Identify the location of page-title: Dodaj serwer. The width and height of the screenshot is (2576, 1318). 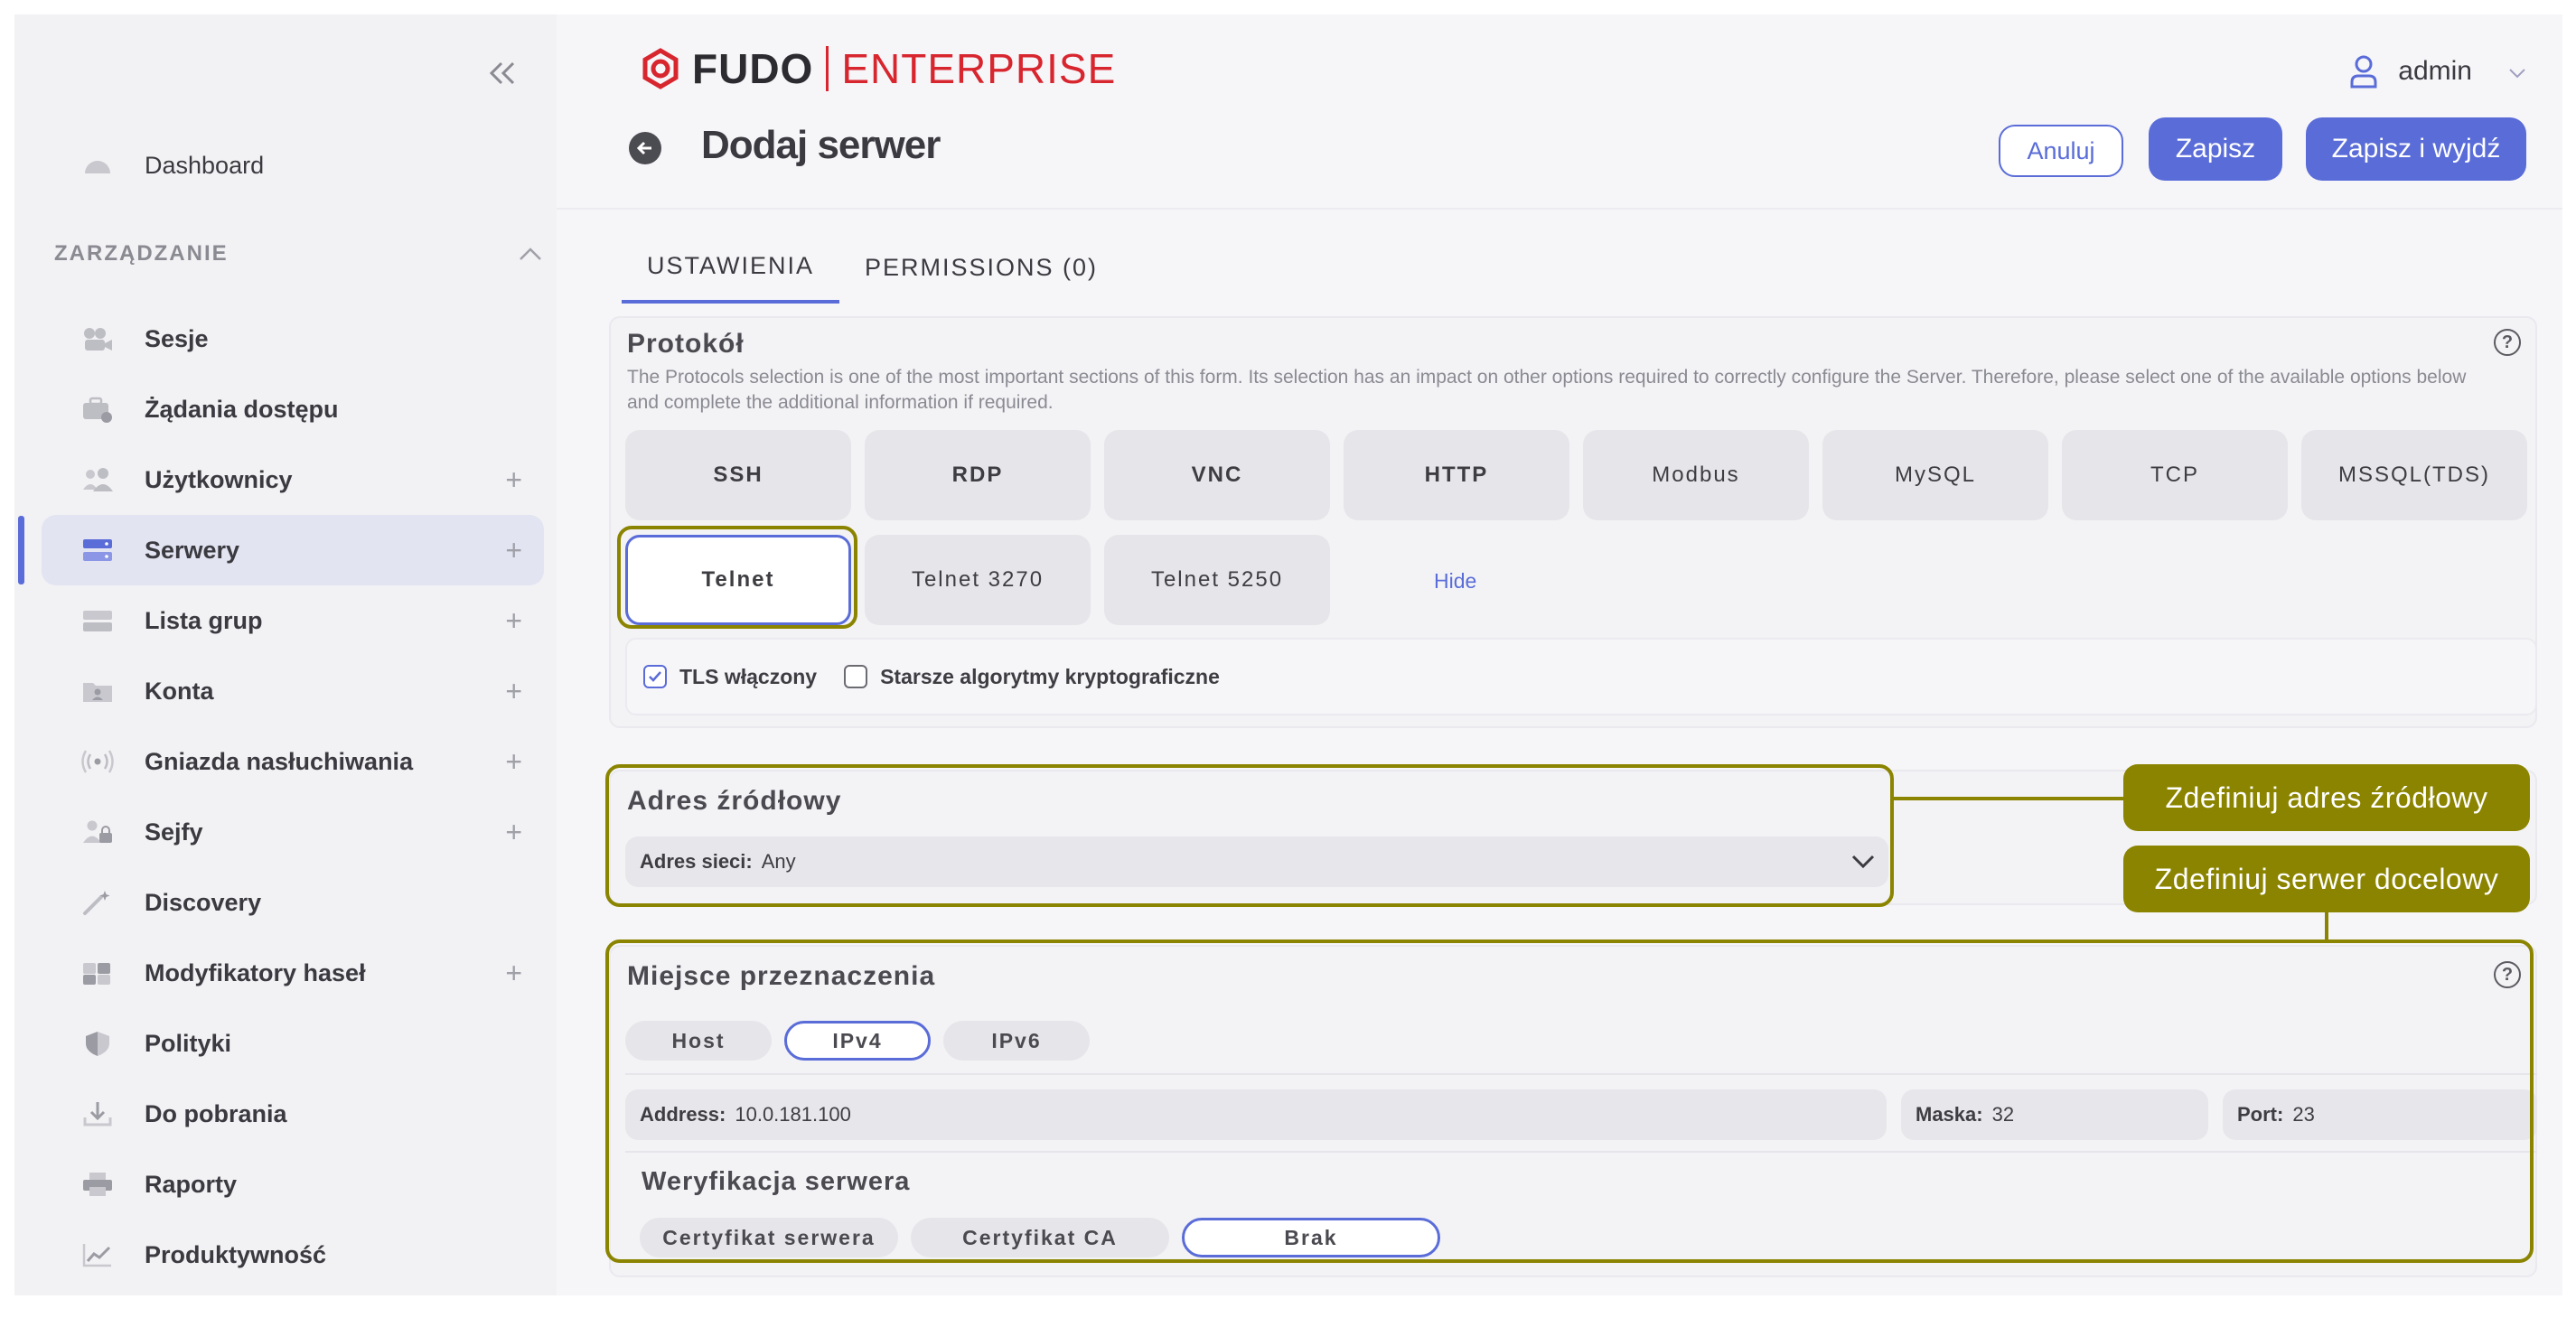
(821, 145).